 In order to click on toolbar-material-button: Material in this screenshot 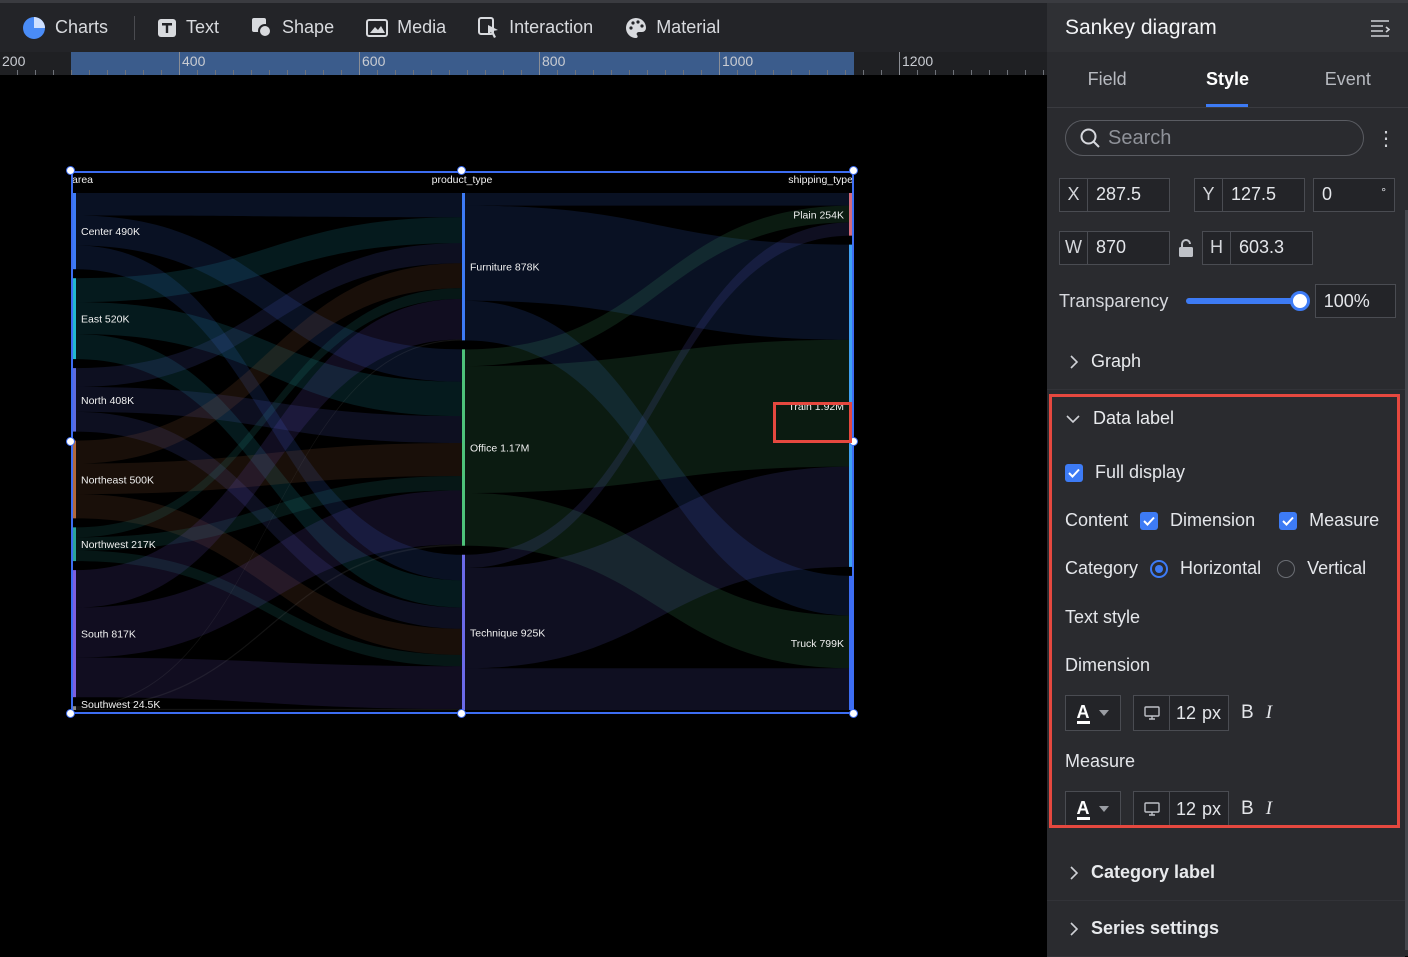, I will do `click(672, 27)`.